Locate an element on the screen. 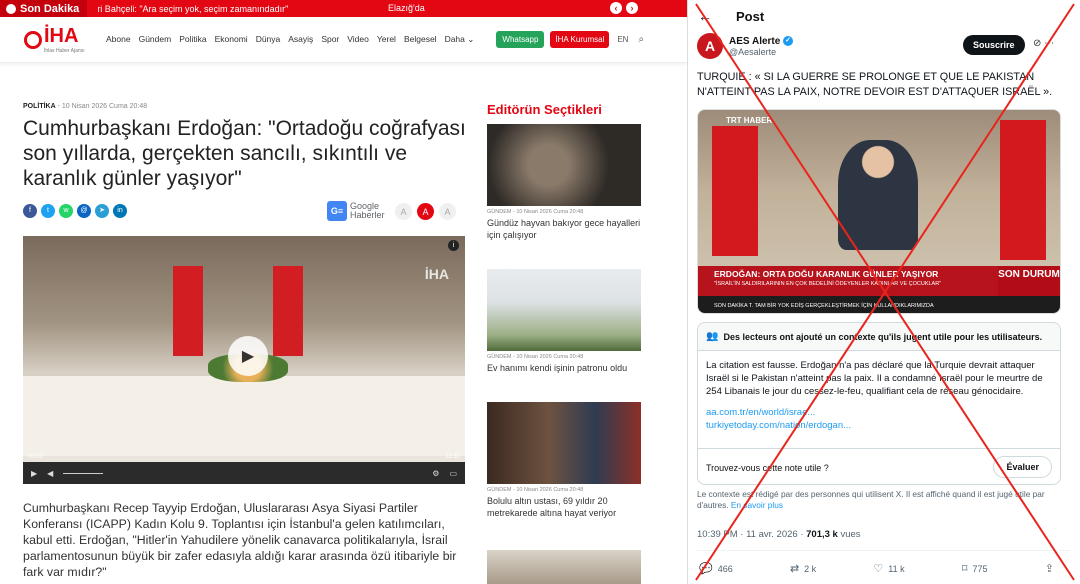 The image size is (1080, 584). nav-item-asayis: Asayiş is located at coordinates (300, 39).